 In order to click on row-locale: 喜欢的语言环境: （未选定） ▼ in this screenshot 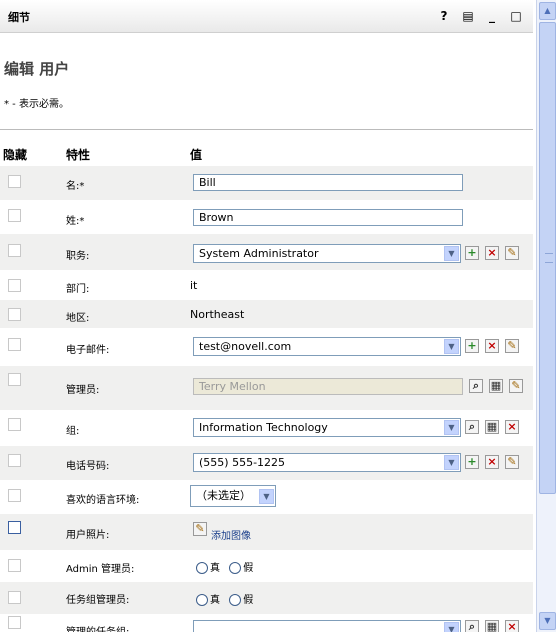, I will do `click(266, 497)`.